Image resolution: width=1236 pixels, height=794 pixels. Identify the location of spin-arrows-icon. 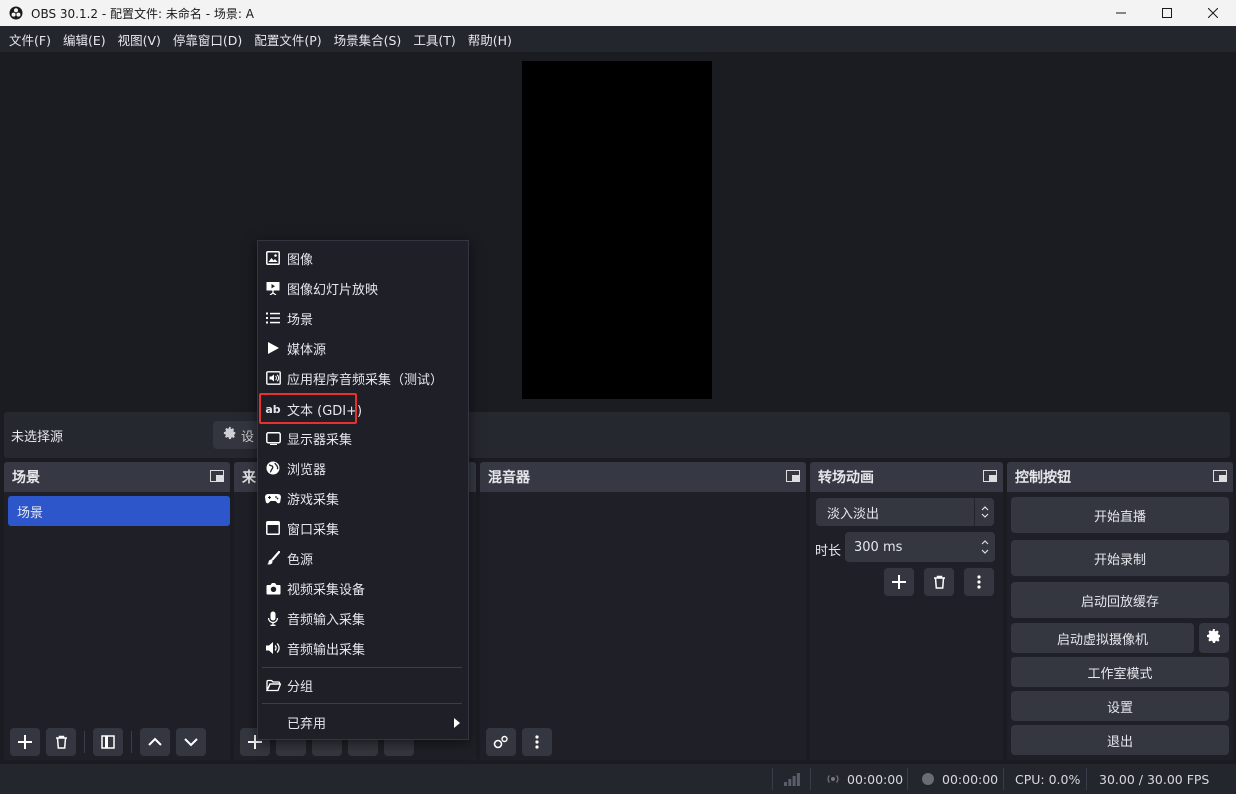
(985, 547).